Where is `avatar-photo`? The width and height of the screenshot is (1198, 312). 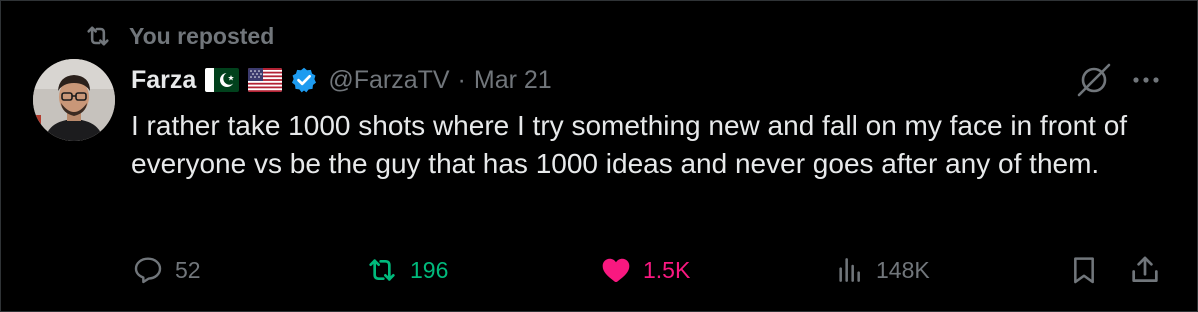
avatar-photo is located at coordinates (74, 100).